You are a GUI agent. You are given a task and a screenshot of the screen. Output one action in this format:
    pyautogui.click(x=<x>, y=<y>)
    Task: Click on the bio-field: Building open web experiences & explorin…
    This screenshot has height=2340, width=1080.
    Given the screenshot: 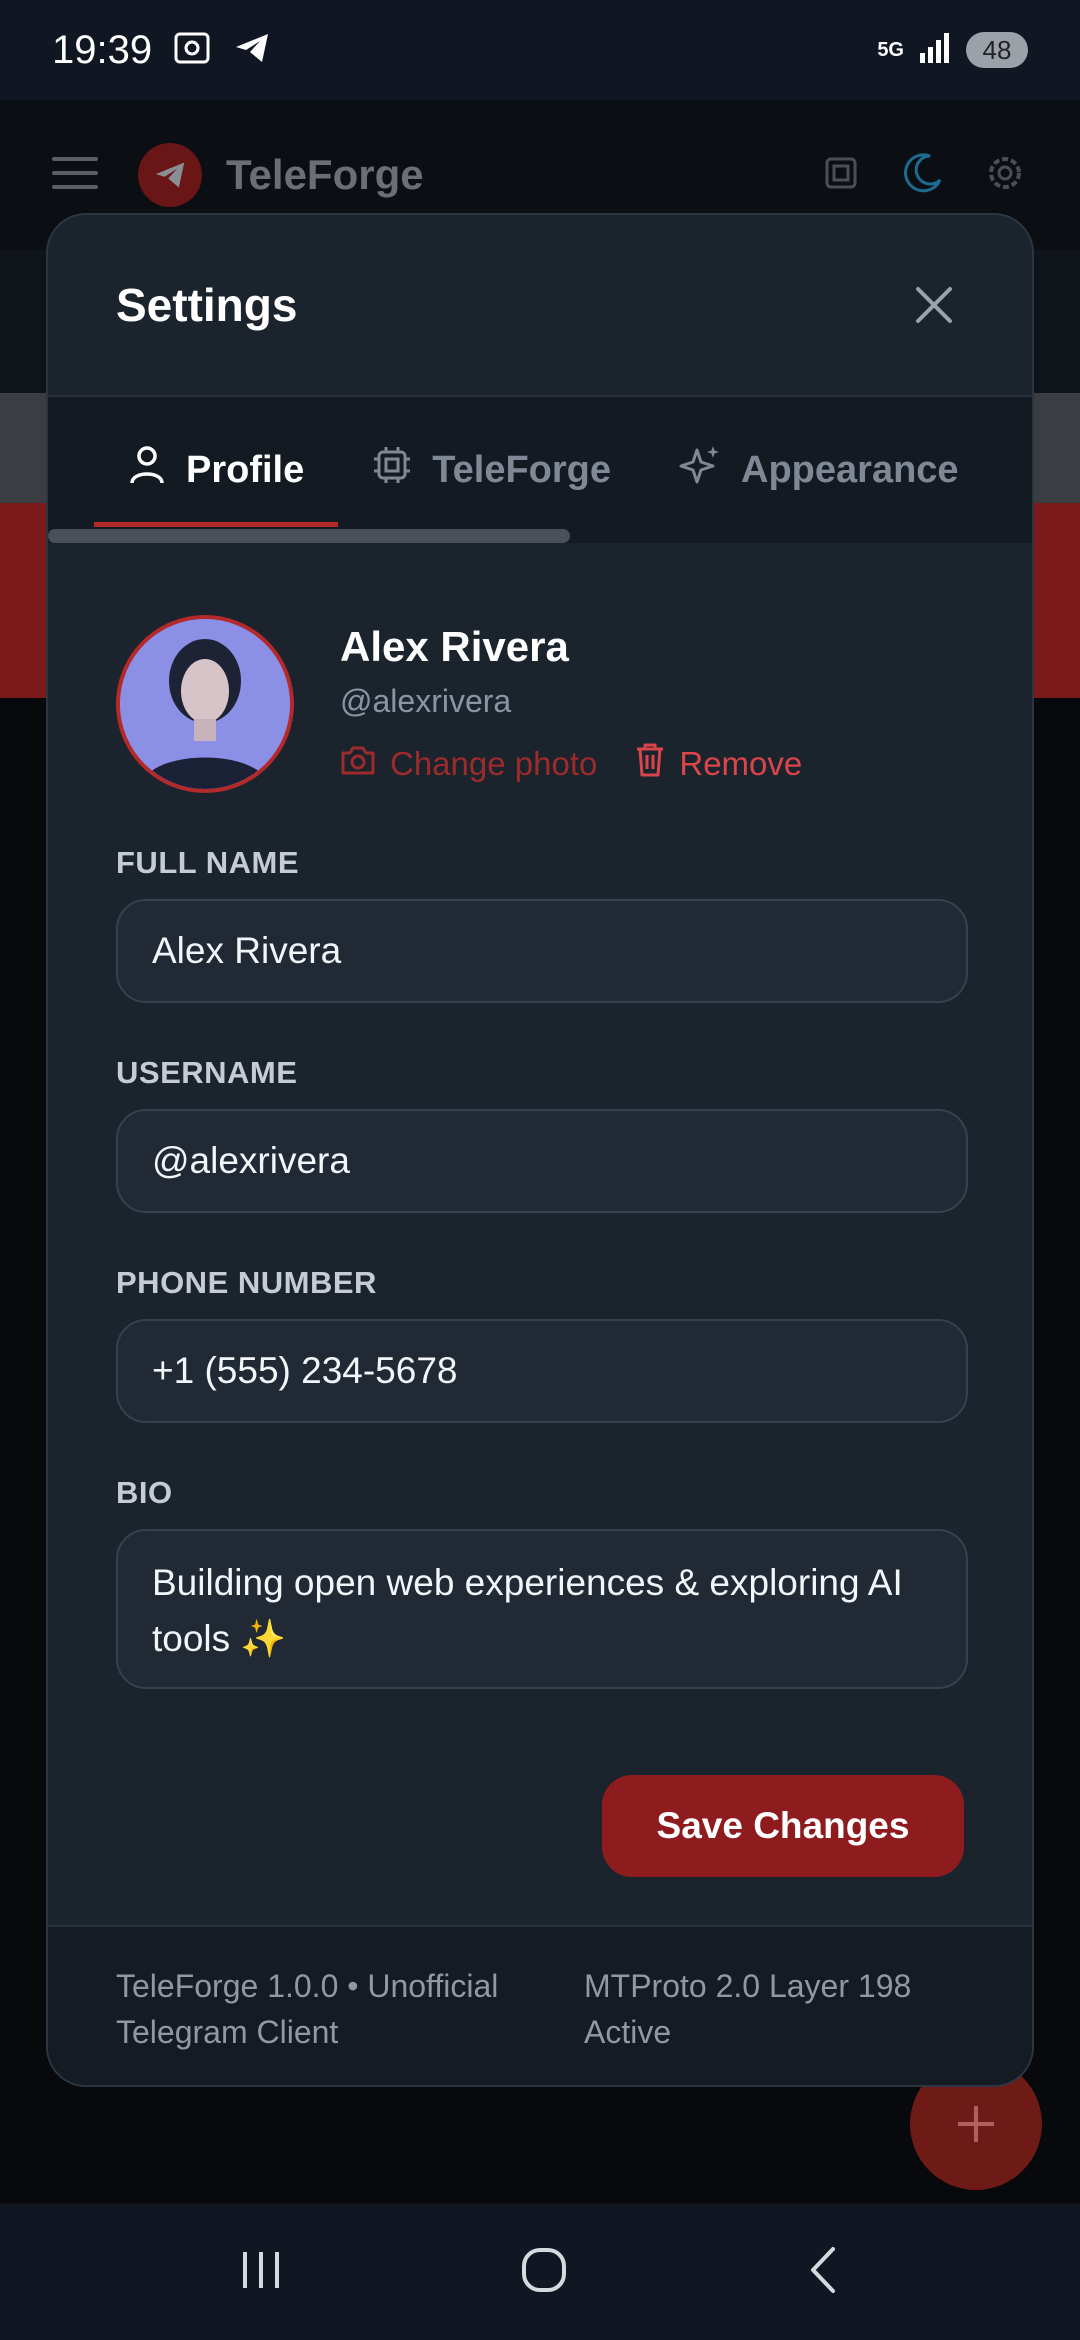 What is the action you would take?
    pyautogui.click(x=542, y=1609)
    